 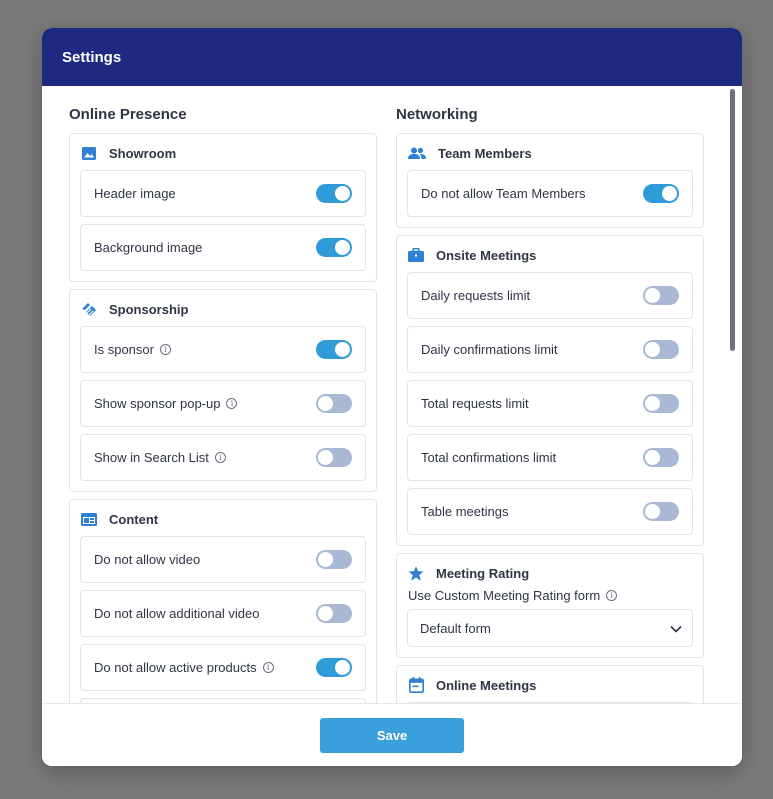 I want to click on daily-requests-limit-toggle, so click(x=661, y=295).